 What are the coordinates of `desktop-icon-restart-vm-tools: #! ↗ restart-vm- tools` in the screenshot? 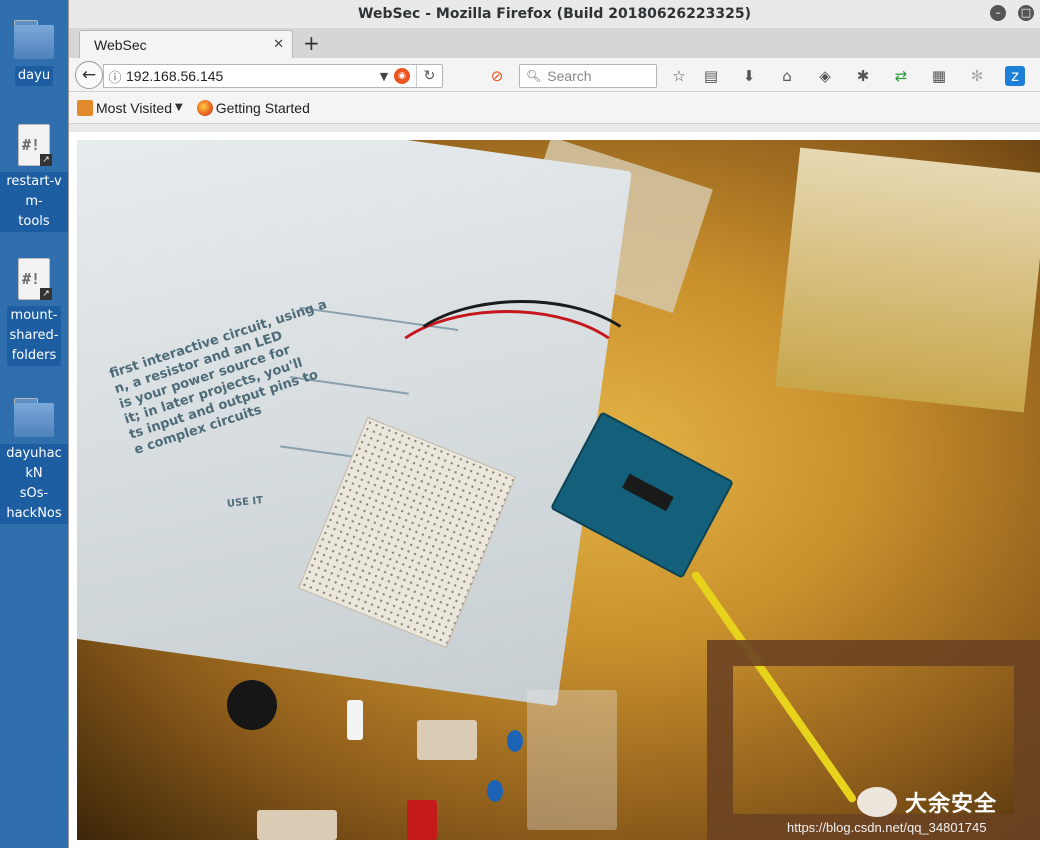 It's located at (34, 178).